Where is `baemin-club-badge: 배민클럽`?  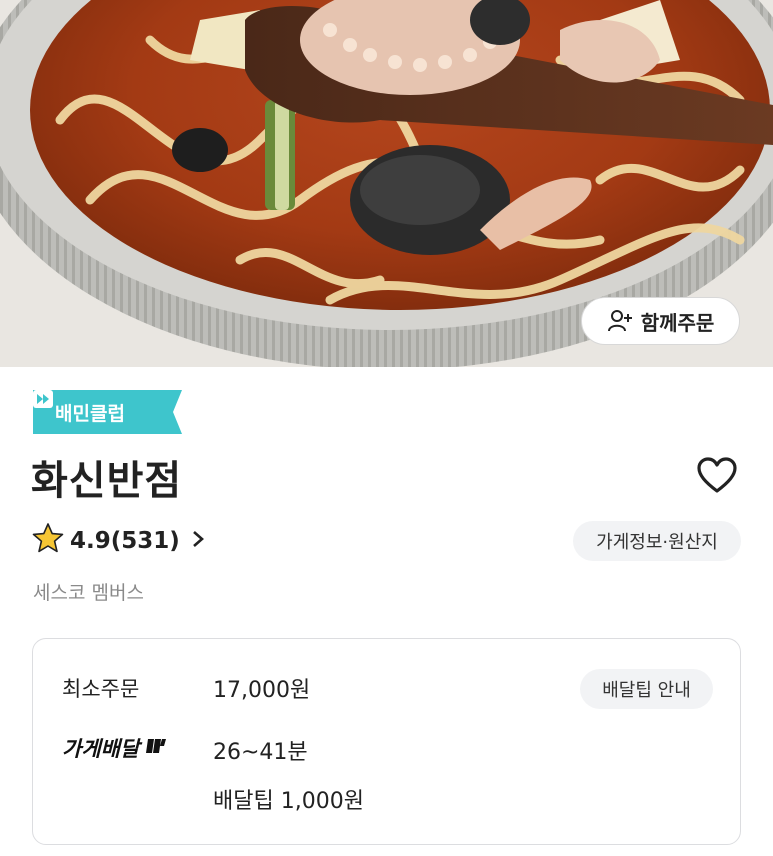
baemin-club-badge: 배민클럽 is located at coordinates (107, 412).